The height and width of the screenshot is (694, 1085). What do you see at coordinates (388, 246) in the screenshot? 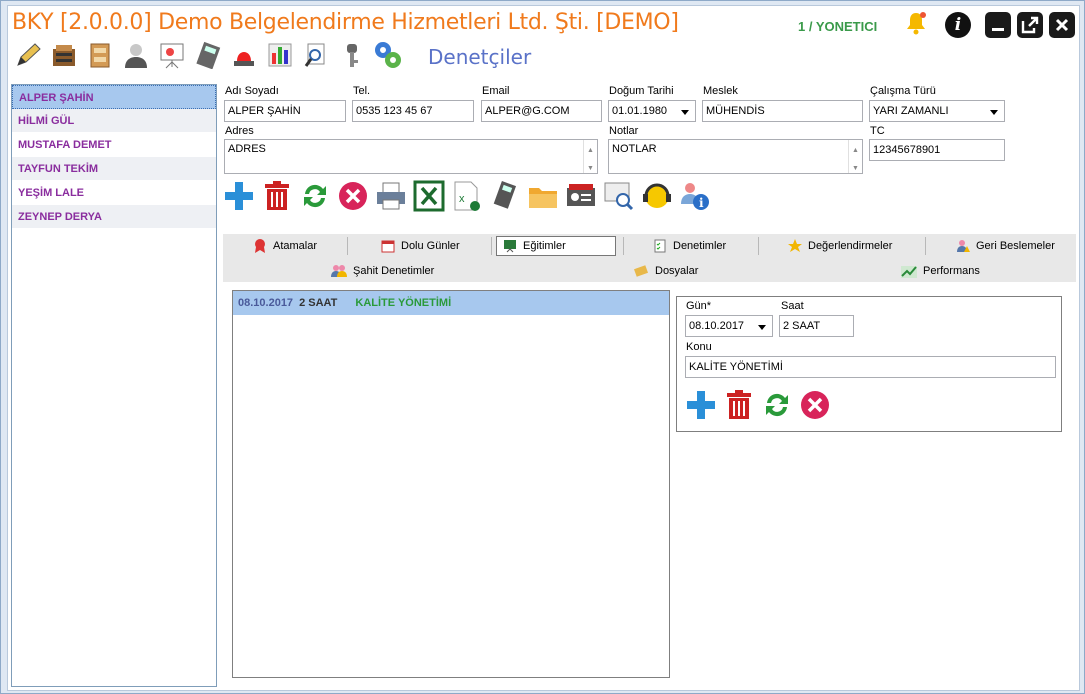
I see `calendar-icon` at bounding box center [388, 246].